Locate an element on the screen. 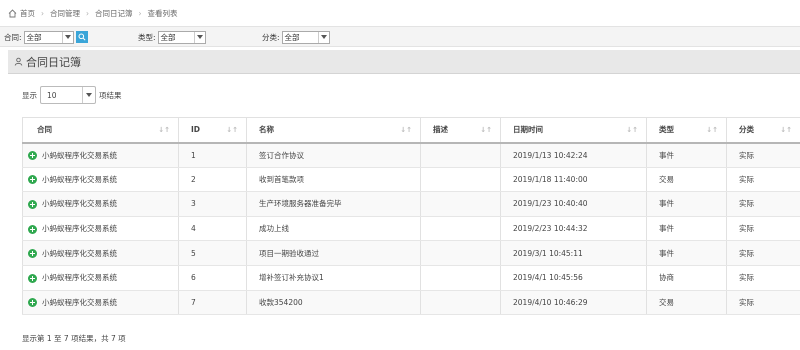 The height and width of the screenshot is (350, 800). cell-name: 成功上线 is located at coordinates (333, 229).